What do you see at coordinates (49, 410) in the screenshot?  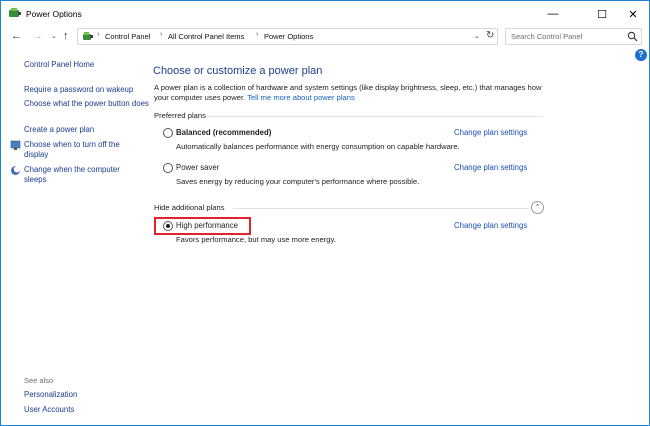 I see `see-also-user-accounts: User Accounts` at bounding box center [49, 410].